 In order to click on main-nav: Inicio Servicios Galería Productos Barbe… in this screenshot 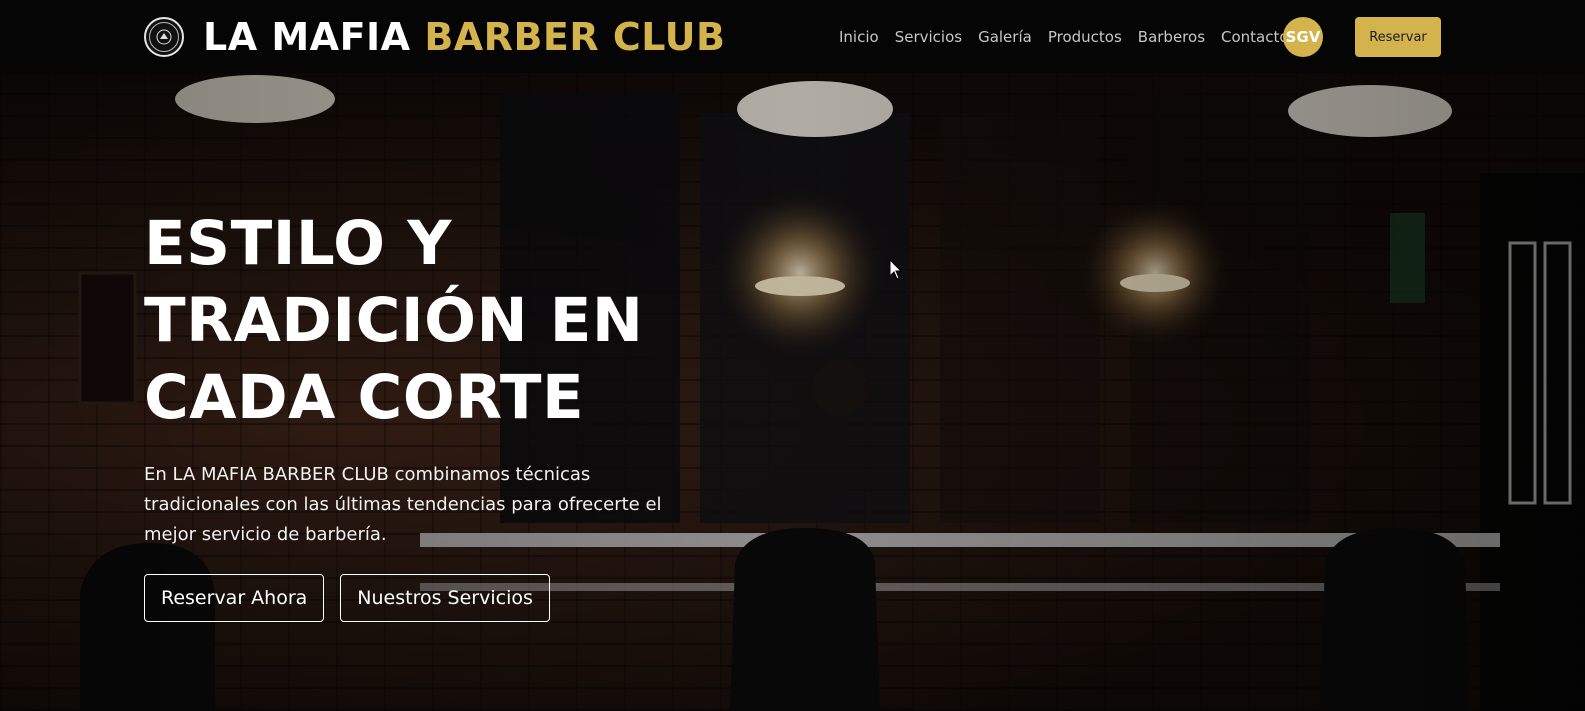, I will do `click(1072, 37)`.